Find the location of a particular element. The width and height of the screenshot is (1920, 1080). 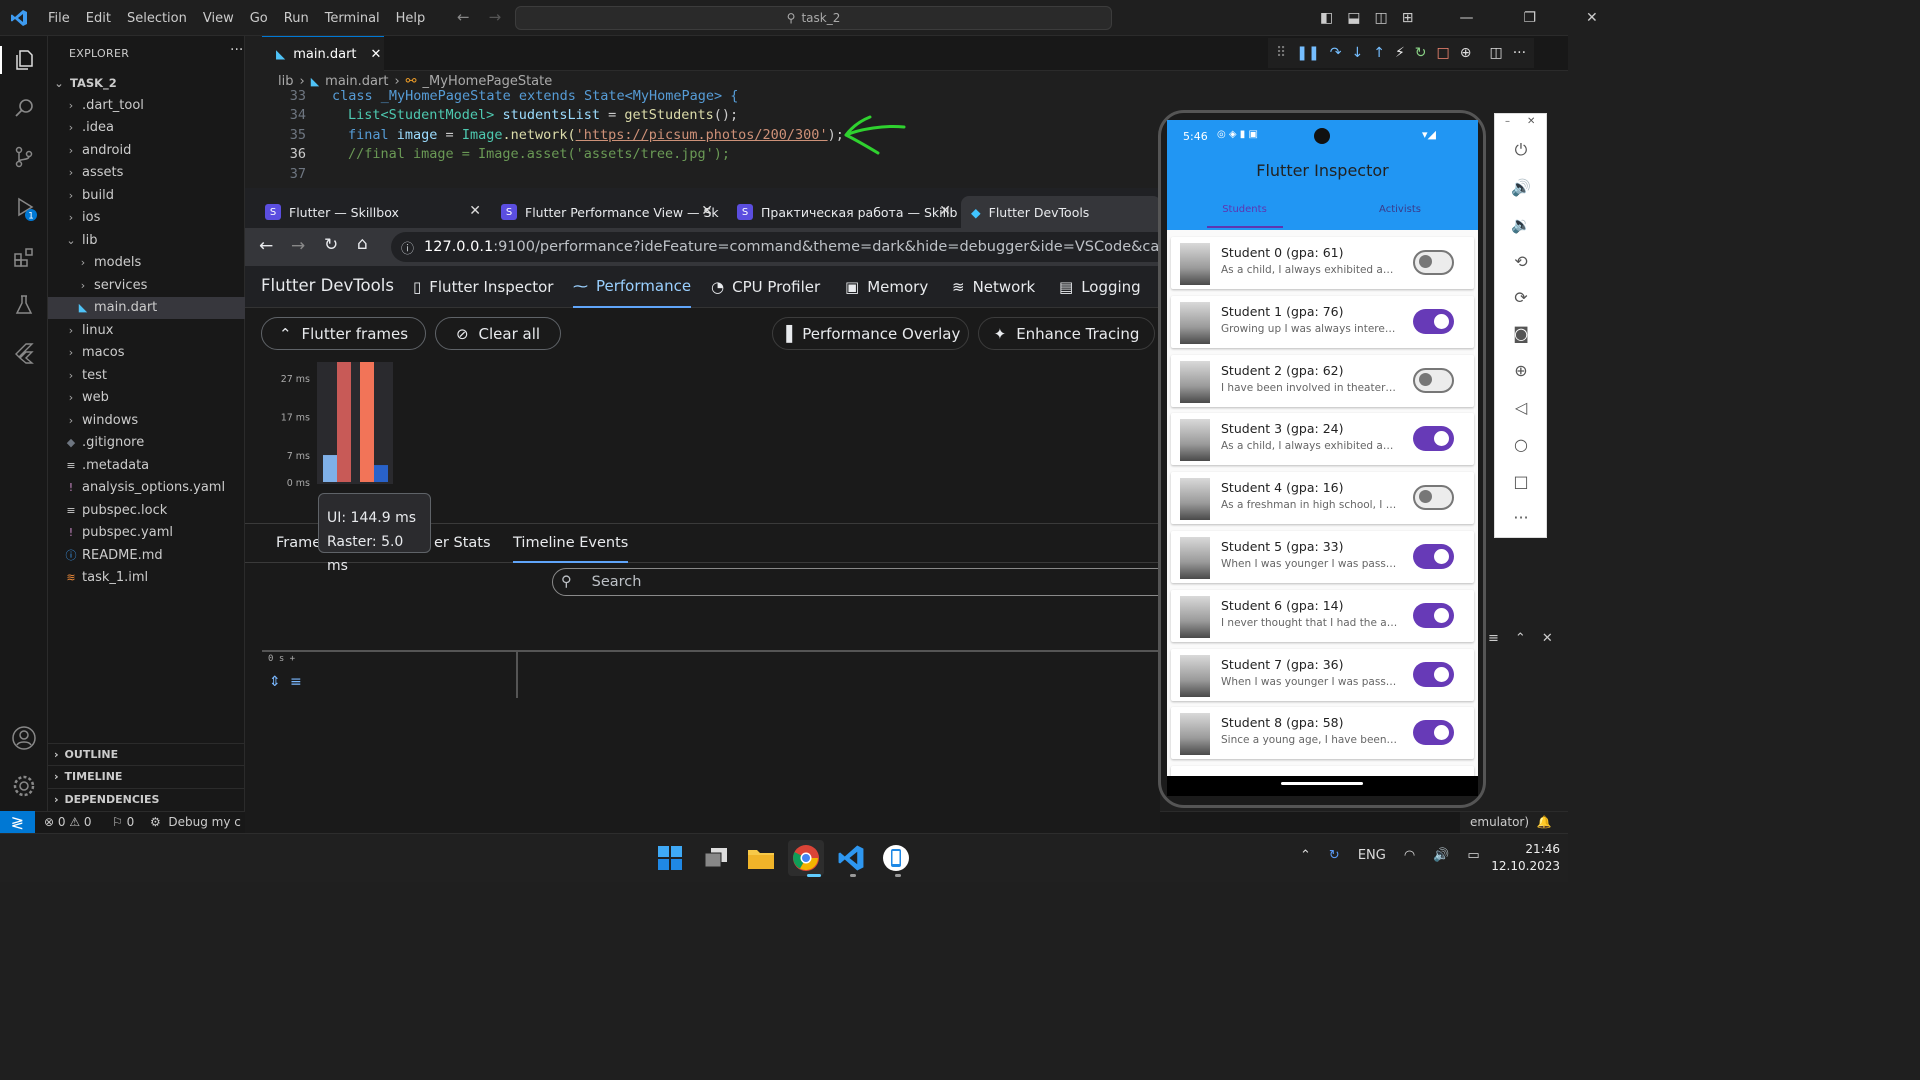

zoom-icon: ⊕ is located at coordinates (1521, 370).